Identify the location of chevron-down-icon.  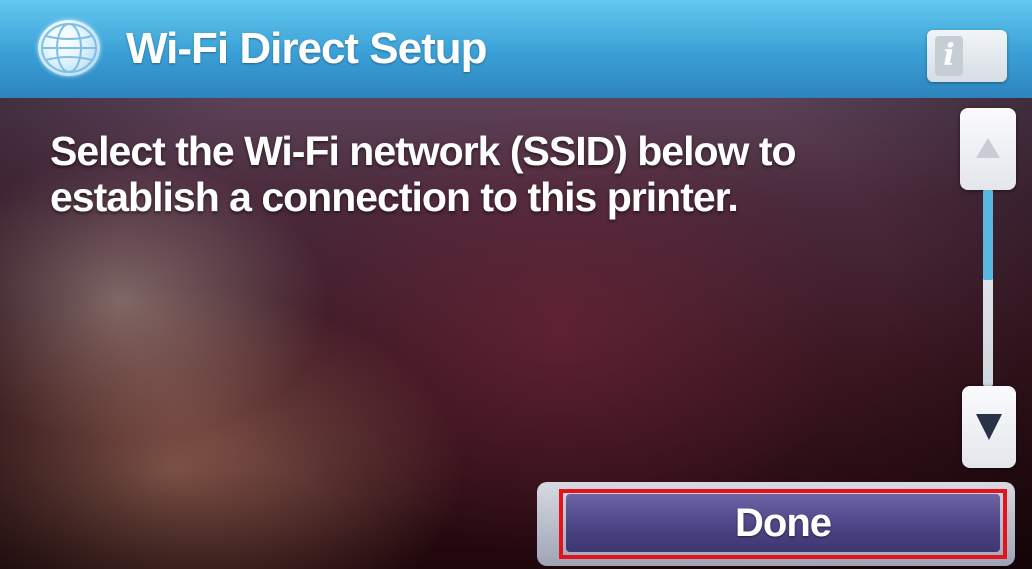
(989, 427).